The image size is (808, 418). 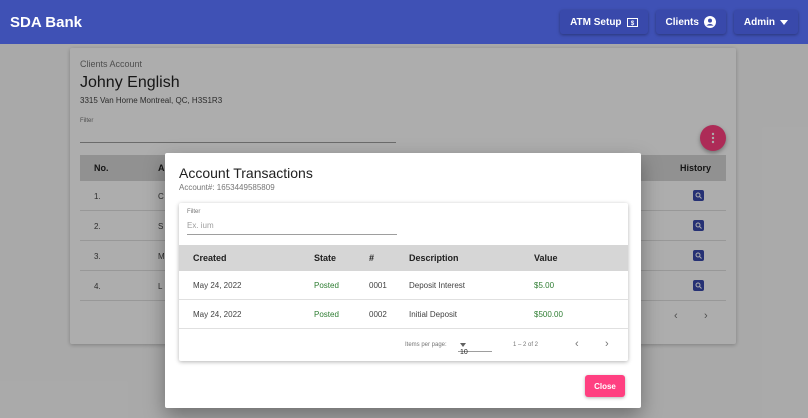 What do you see at coordinates (404, 22) in the screenshot?
I see `app-toolbar: SDA Bank ATM Setup $ Clients Admin` at bounding box center [404, 22].